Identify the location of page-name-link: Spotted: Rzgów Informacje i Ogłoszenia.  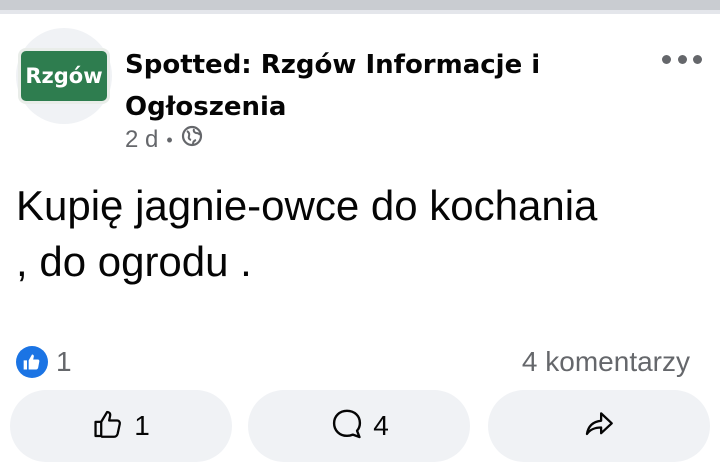
(355, 86).